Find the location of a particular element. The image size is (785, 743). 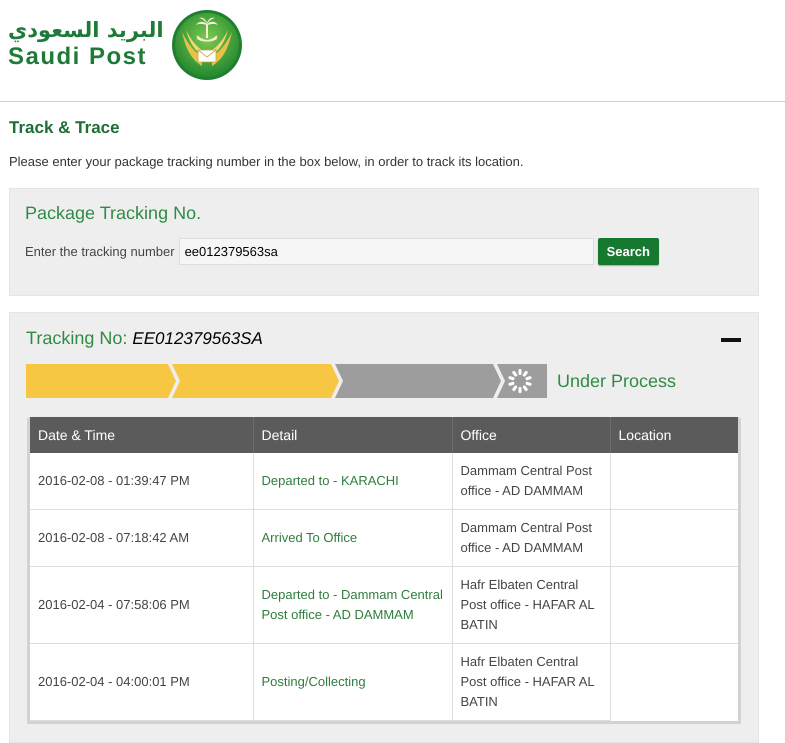

panel-title: Package Tracking No. is located at coordinates (113, 213).